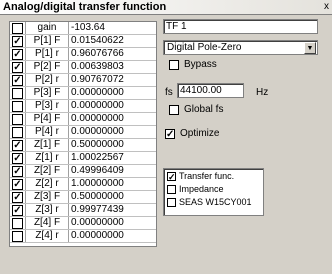  I want to click on param-value: 0.01540622, so click(113, 41).